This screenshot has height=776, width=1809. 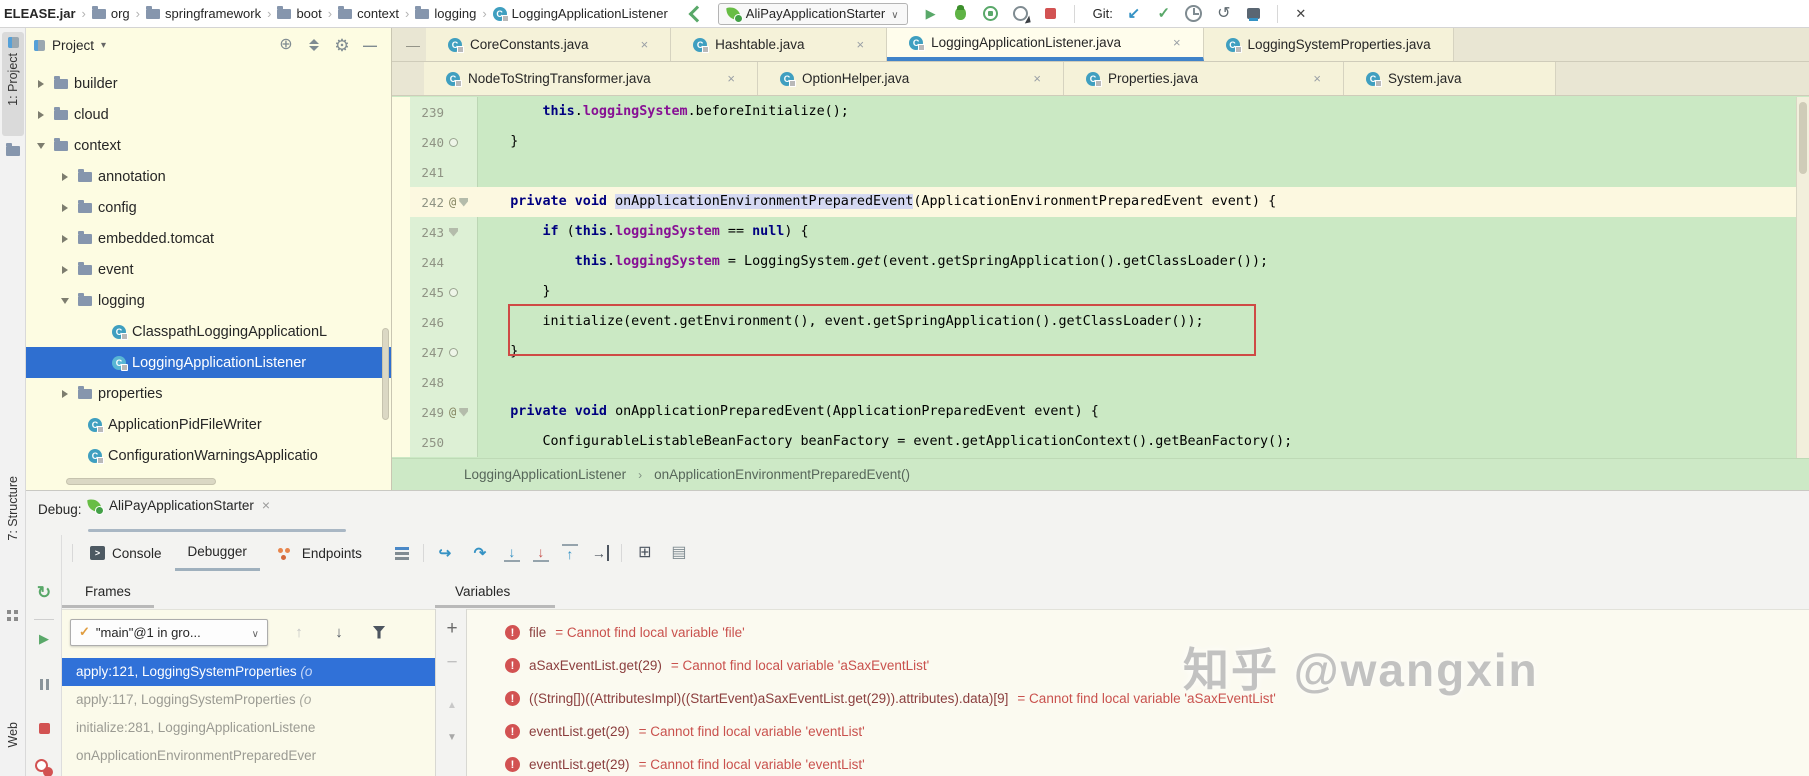 What do you see at coordinates (44, 728) in the screenshot?
I see `stop-icon` at bounding box center [44, 728].